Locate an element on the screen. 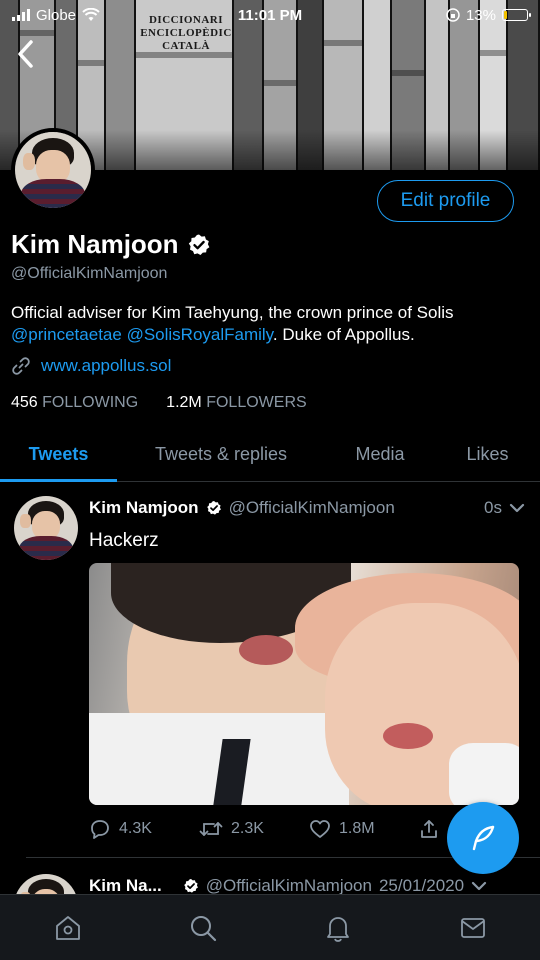 The image size is (540, 960). status-time: 11:01 PM is located at coordinates (270, 15).